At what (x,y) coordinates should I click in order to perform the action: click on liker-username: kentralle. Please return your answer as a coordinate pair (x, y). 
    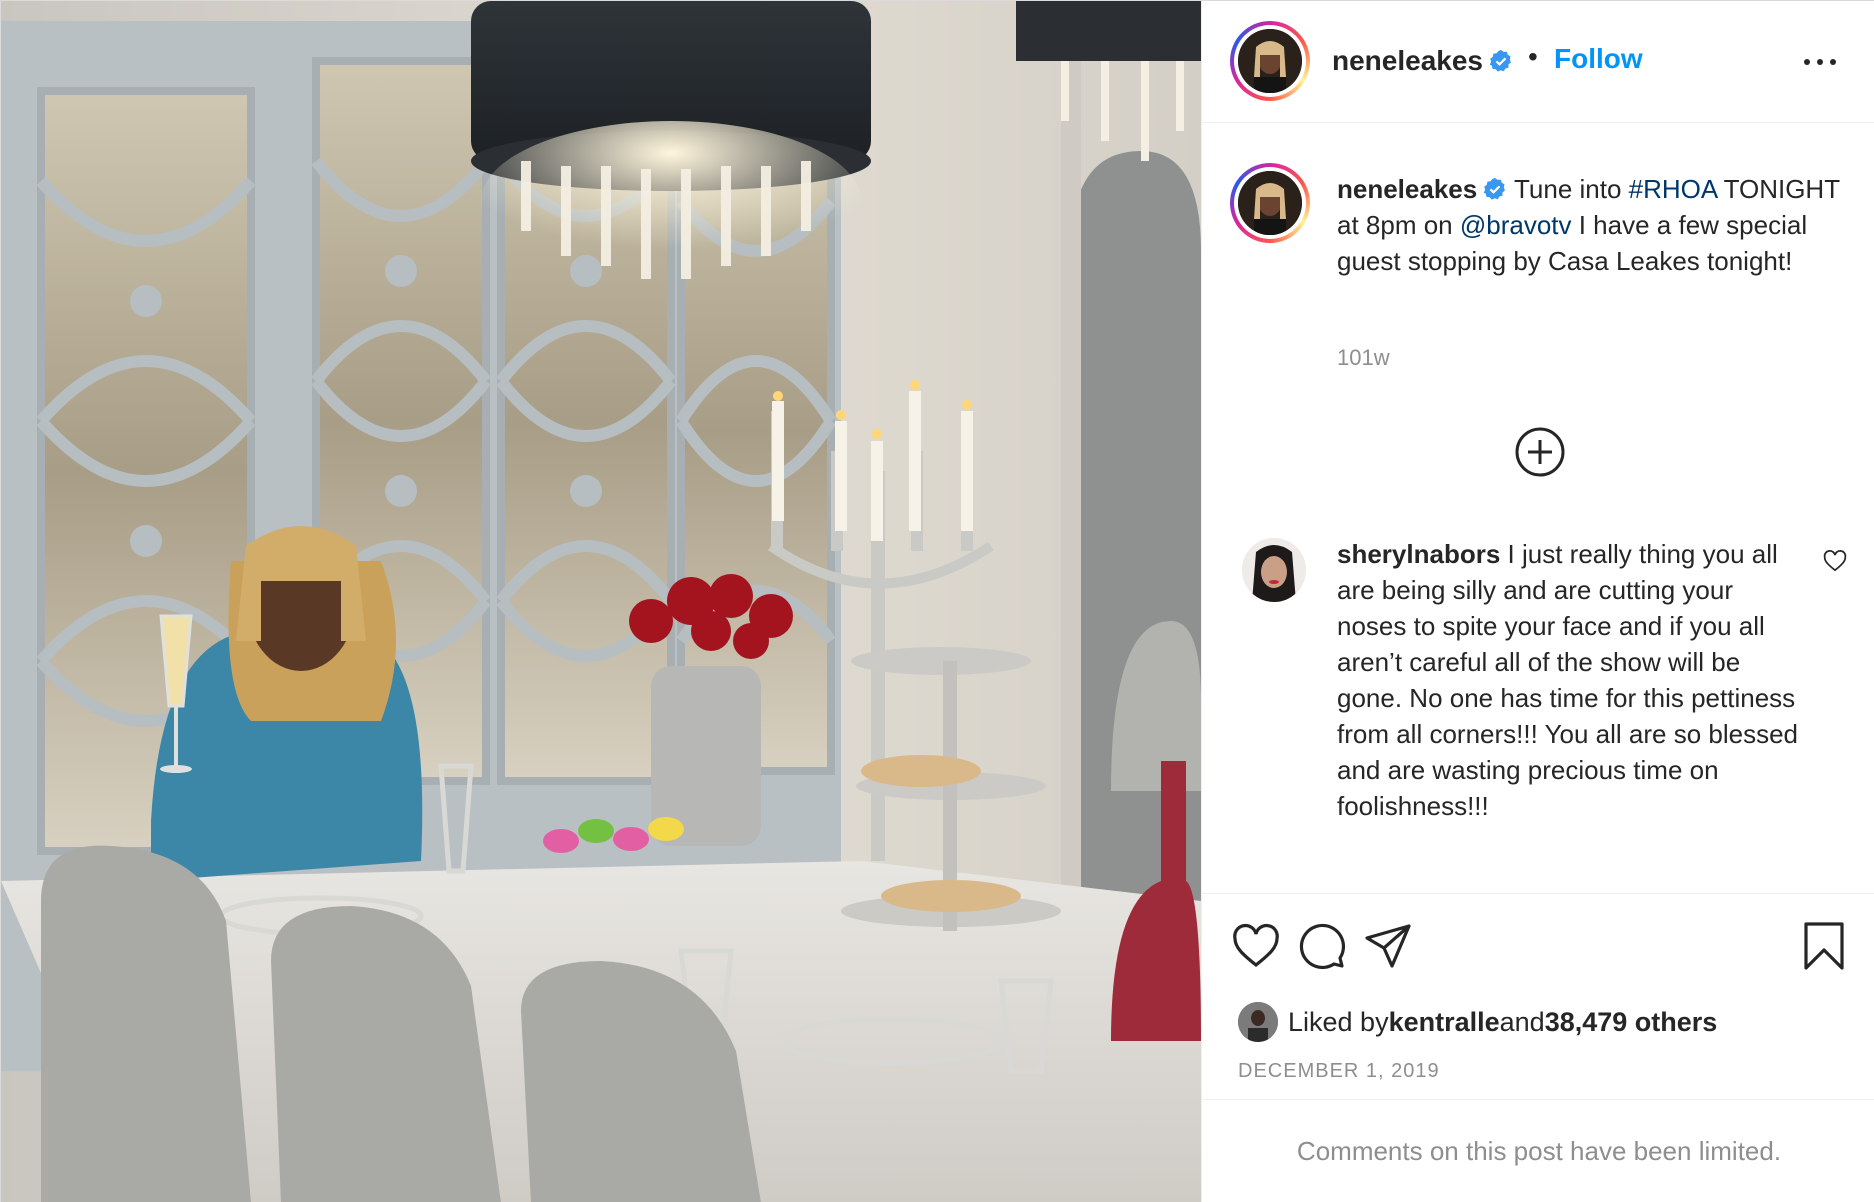
    Looking at the image, I should click on (1444, 1022).